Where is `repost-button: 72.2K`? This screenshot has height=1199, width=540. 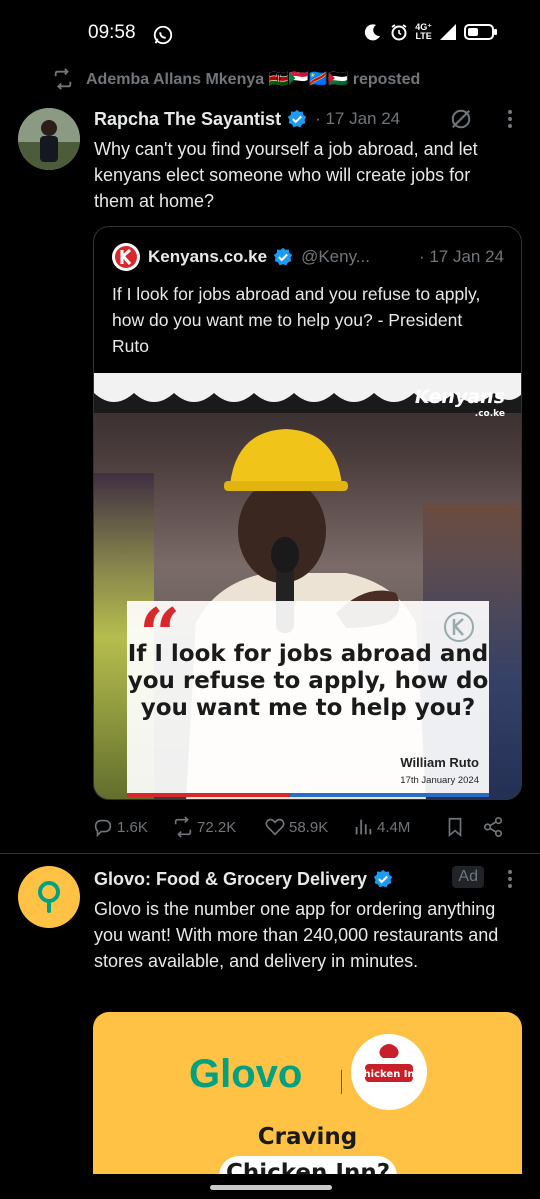
repost-button: 72.2K is located at coordinates (218, 827).